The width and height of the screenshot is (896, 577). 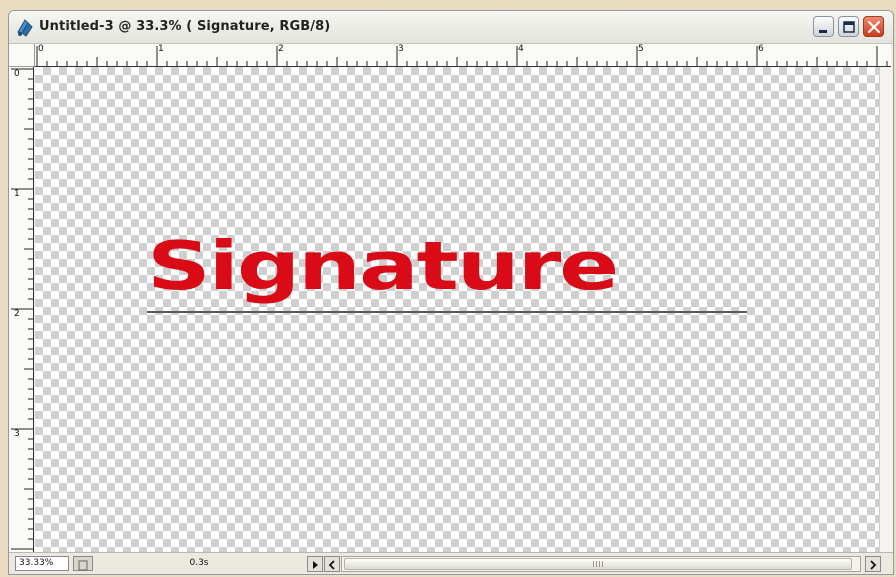 I want to click on horizontal-scrollbar, so click(x=601, y=564).